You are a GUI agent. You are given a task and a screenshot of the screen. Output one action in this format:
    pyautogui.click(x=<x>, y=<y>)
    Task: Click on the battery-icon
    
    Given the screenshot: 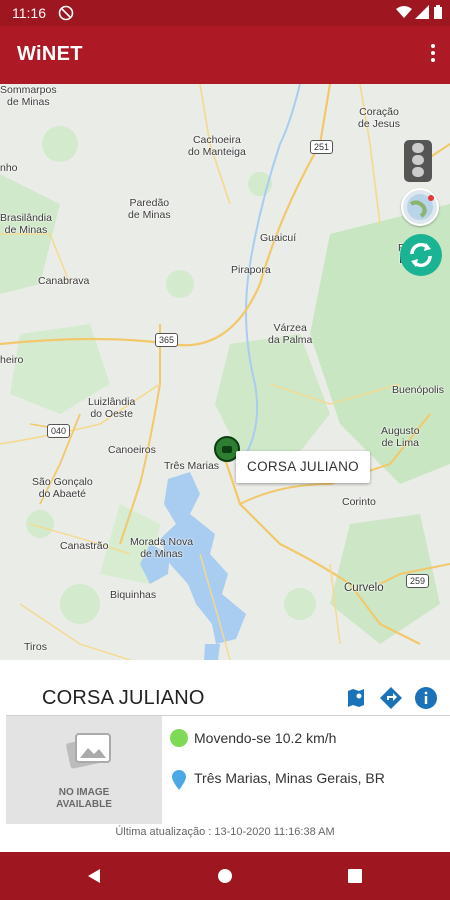 What is the action you would take?
    pyautogui.click(x=438, y=13)
    